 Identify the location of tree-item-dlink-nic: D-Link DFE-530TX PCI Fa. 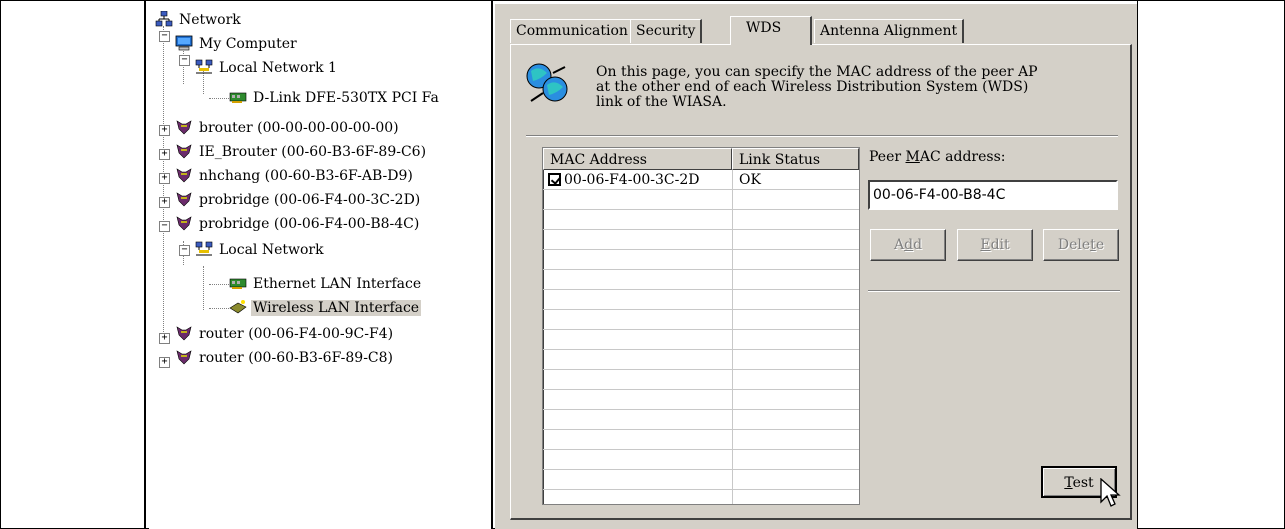
(335, 98).